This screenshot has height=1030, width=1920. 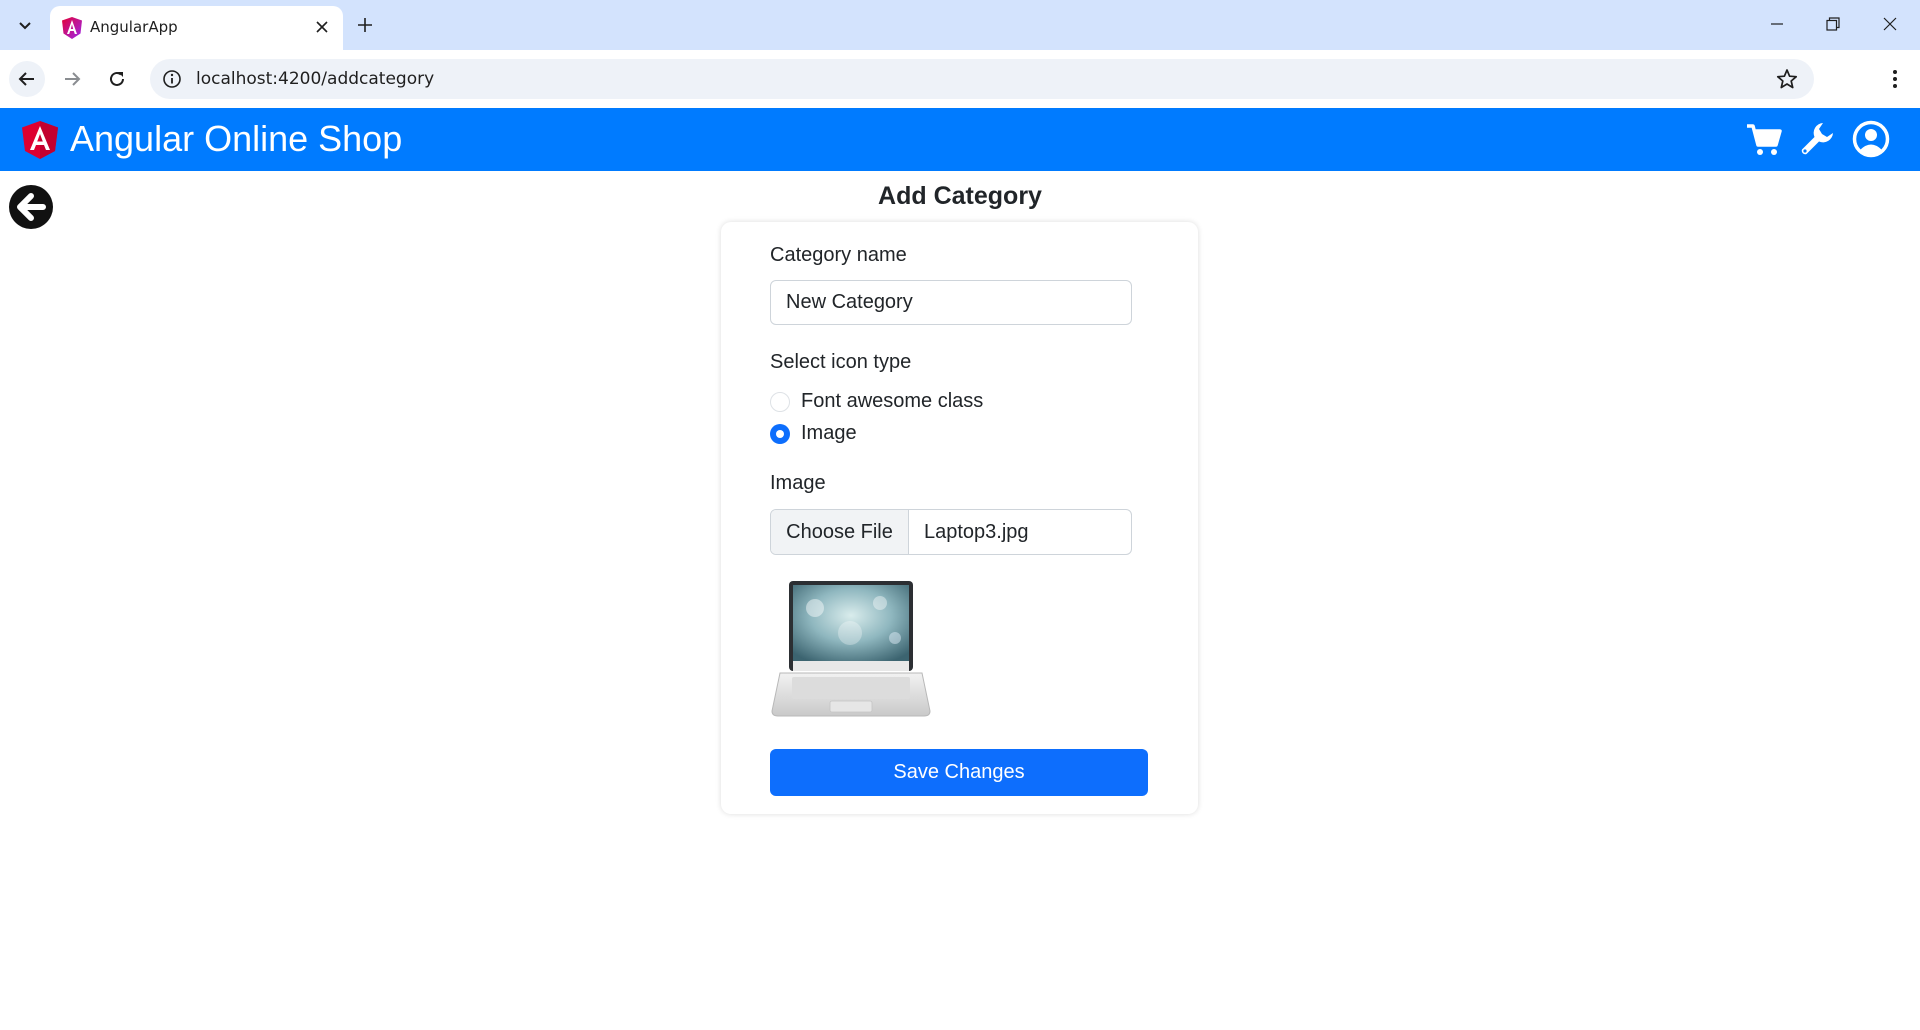 What do you see at coordinates (780, 402) in the screenshot?
I see `radio-font-awesome` at bounding box center [780, 402].